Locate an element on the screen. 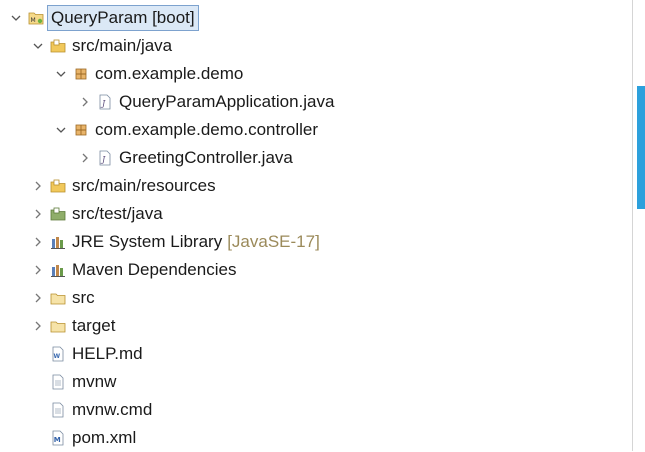 This screenshot has width=645, height=452. help-label: HELP.md is located at coordinates (107, 353).